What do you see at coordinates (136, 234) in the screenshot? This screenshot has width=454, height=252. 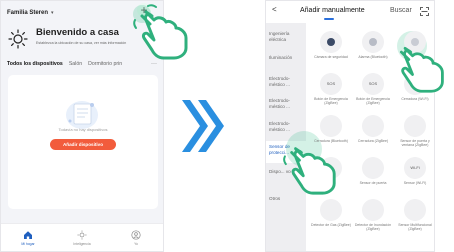 I see `user-icon` at bounding box center [136, 234].